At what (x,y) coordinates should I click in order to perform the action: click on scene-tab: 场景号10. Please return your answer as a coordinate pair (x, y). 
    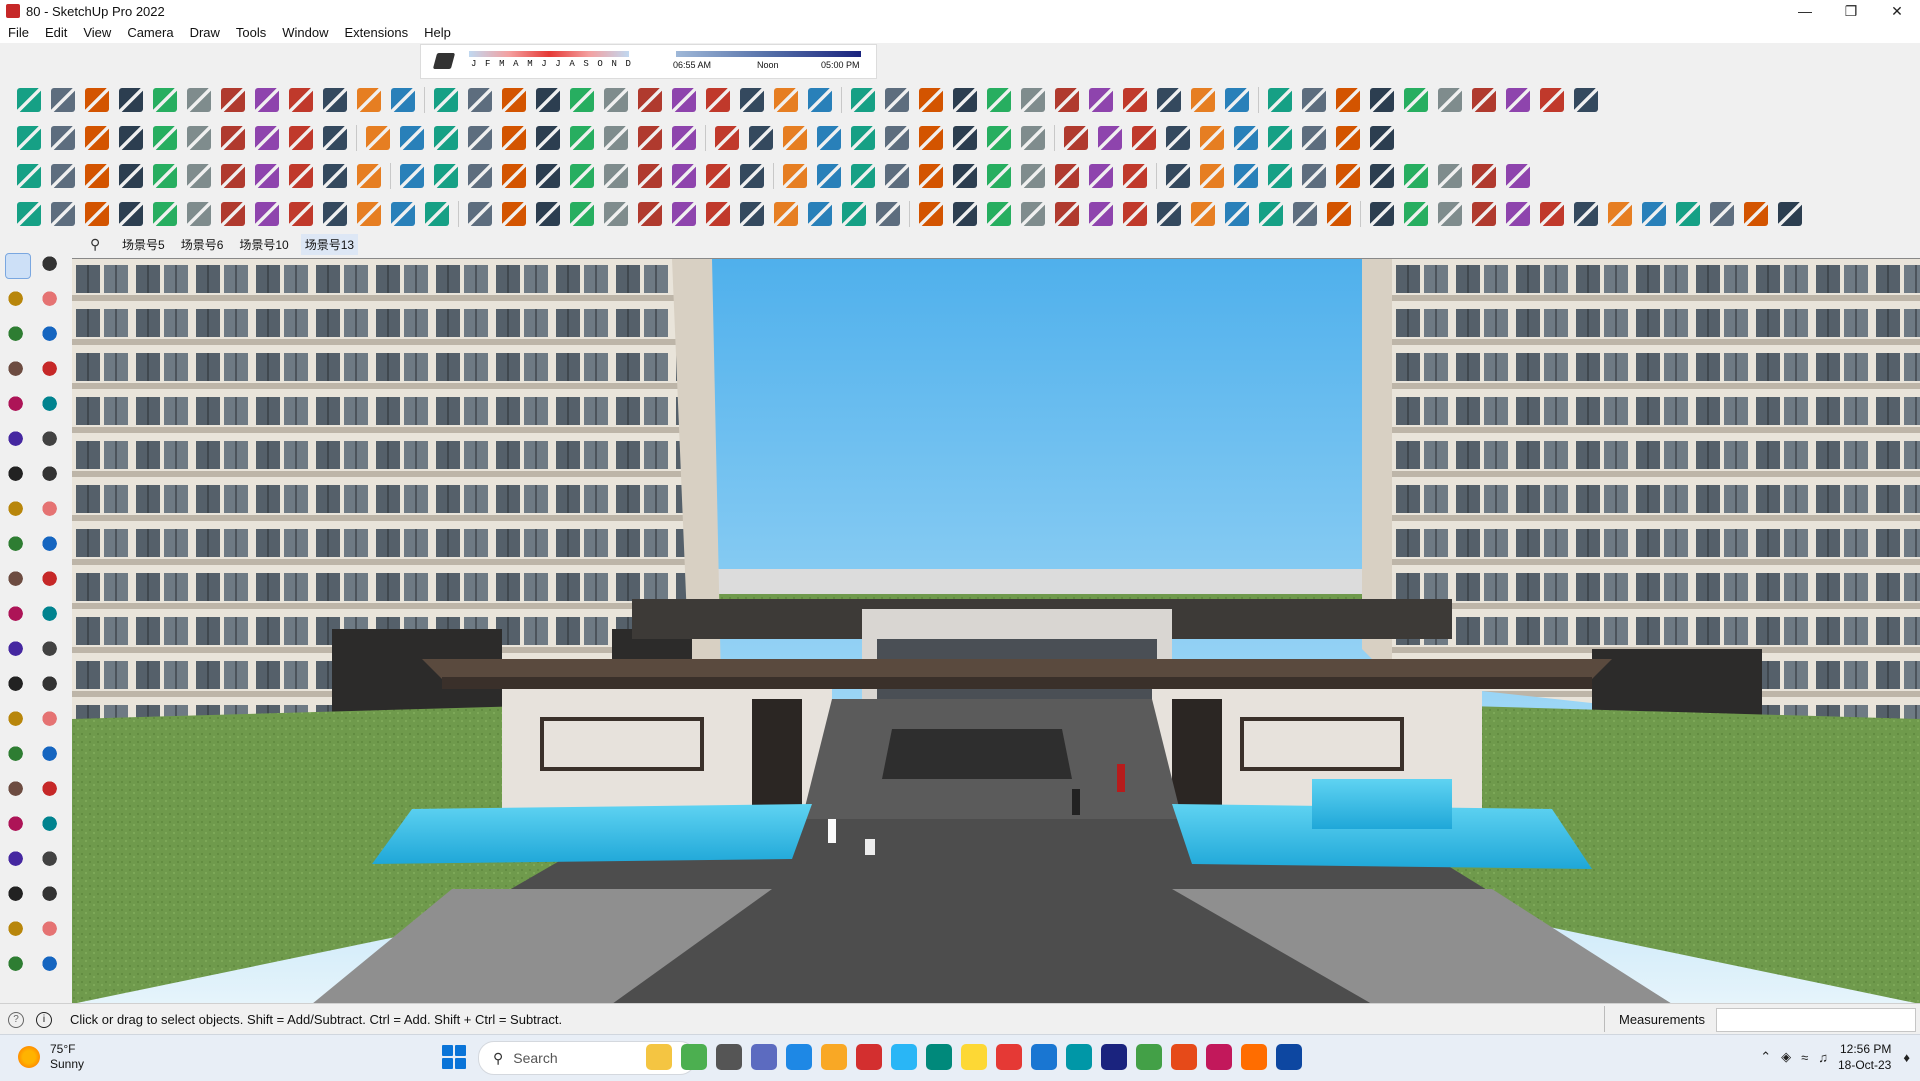
    Looking at the image, I should click on (263, 244).